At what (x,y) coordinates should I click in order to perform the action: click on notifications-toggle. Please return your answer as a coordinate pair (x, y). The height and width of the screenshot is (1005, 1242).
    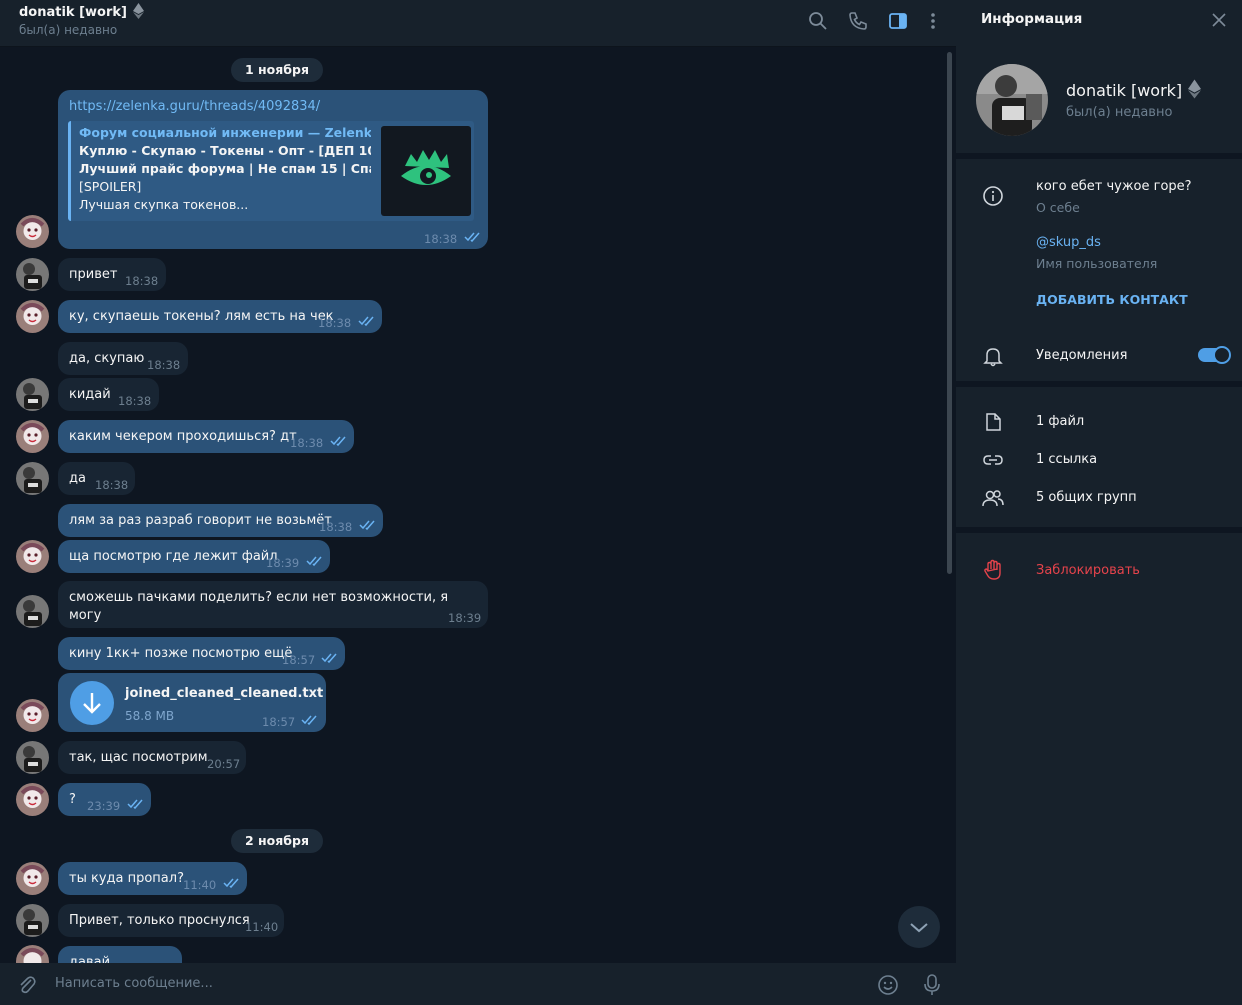
    Looking at the image, I should click on (1214, 355).